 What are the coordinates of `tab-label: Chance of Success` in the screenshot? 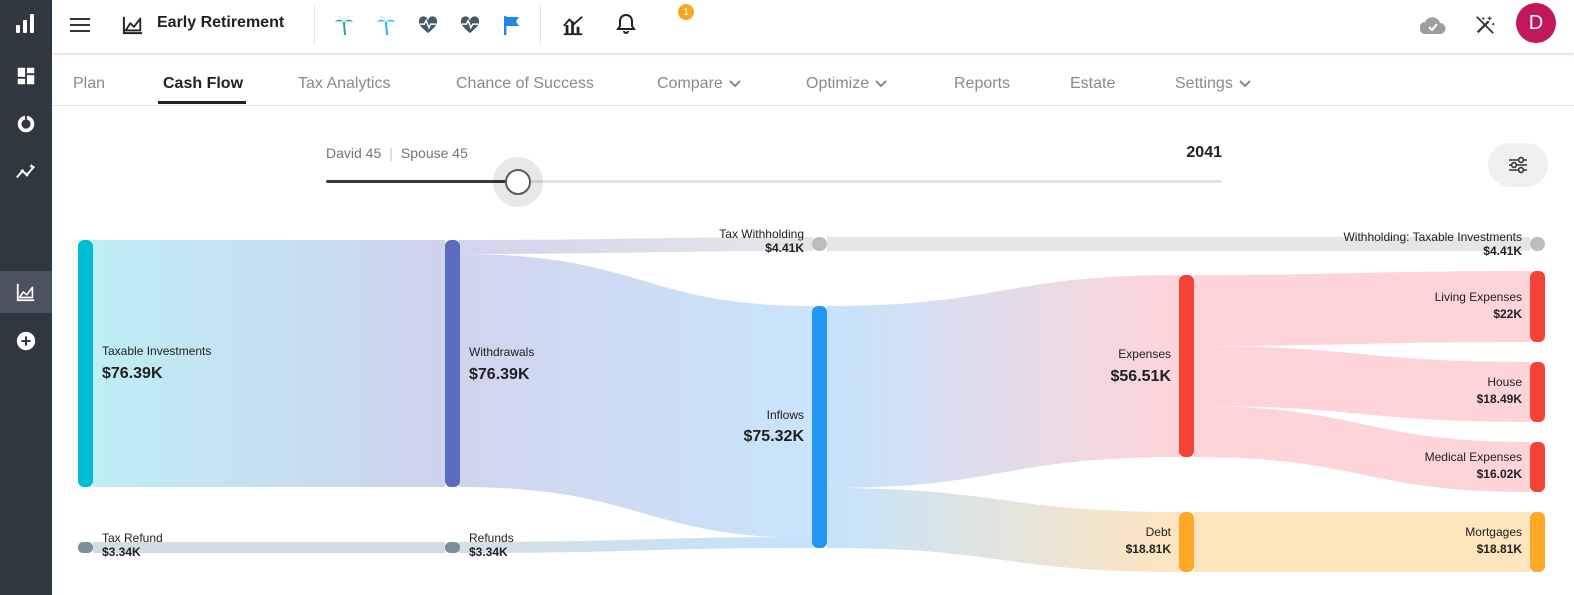 It's located at (525, 83).